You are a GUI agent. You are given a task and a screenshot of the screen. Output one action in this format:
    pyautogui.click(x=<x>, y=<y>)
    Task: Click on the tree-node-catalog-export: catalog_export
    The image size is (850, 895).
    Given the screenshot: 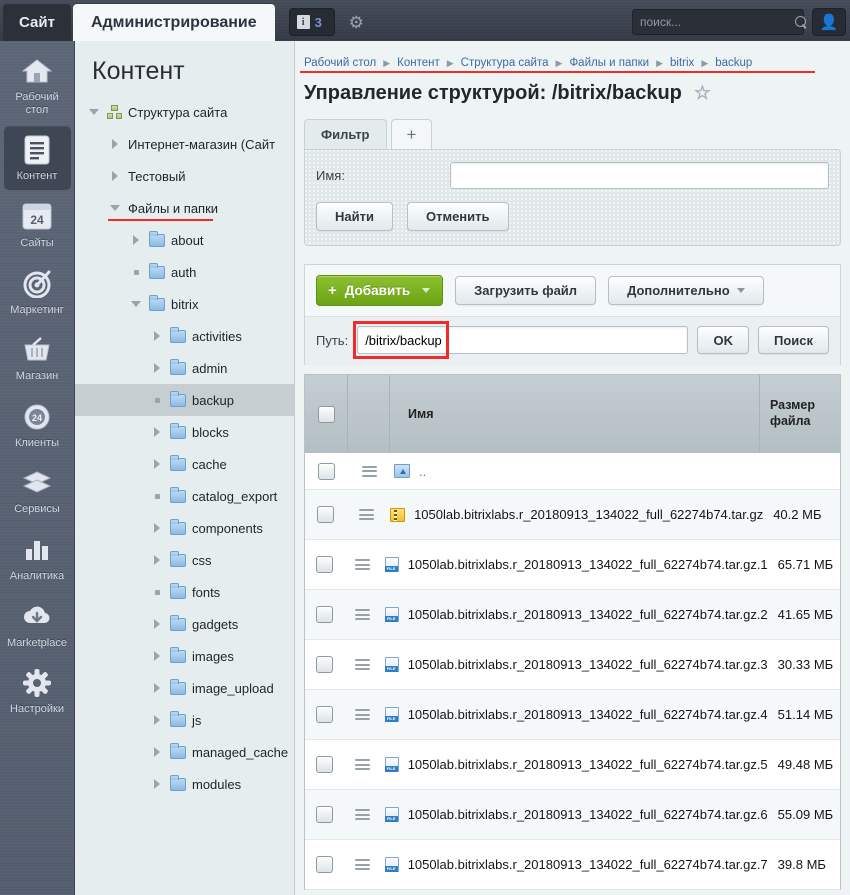 What is the action you would take?
    pyautogui.click(x=184, y=496)
    